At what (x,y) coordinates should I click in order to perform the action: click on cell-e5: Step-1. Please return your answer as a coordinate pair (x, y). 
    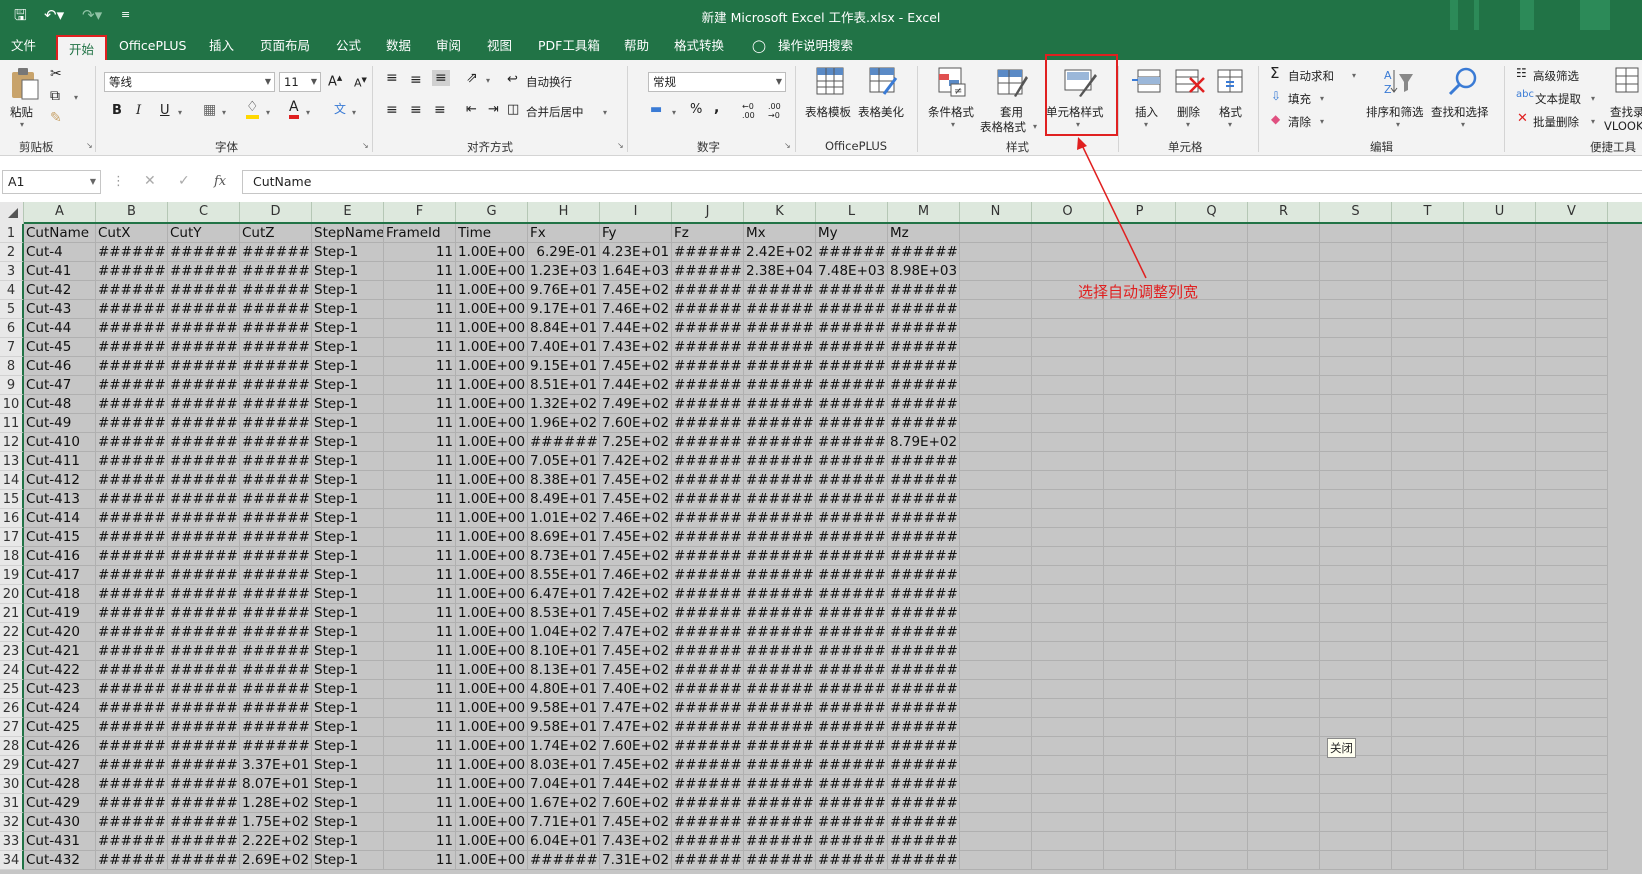
    Looking at the image, I should click on (348, 309).